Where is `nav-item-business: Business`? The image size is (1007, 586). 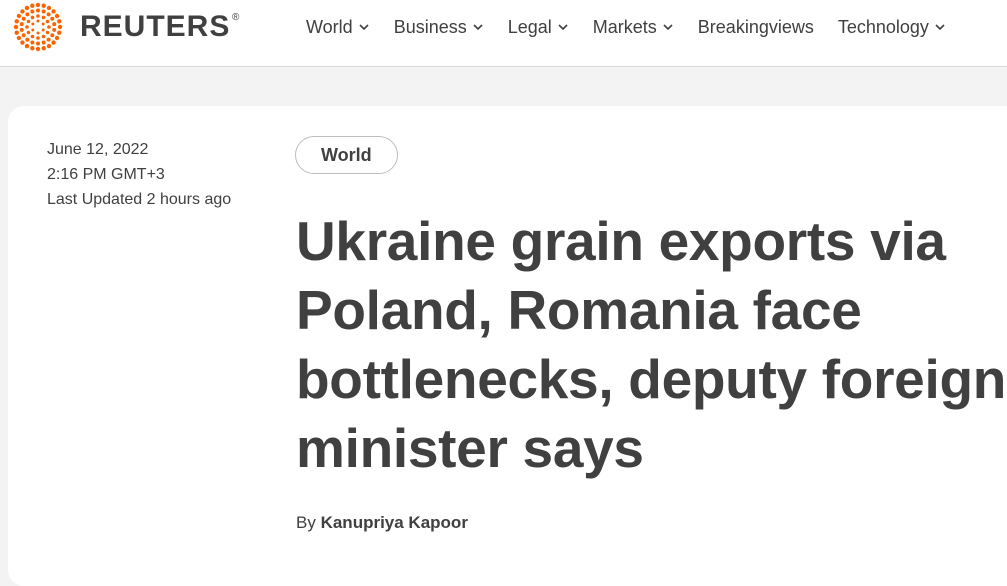
nav-item-business: Business is located at coordinates (439, 27).